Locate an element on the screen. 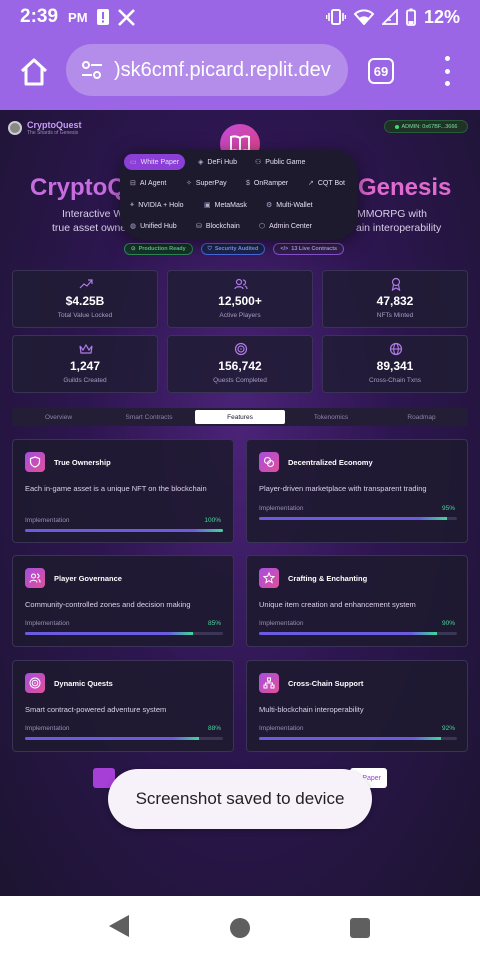 This screenshot has width=480, height=960. stat-card-crosschain: 89,341 Cross-Chain Txns is located at coordinates (395, 364).